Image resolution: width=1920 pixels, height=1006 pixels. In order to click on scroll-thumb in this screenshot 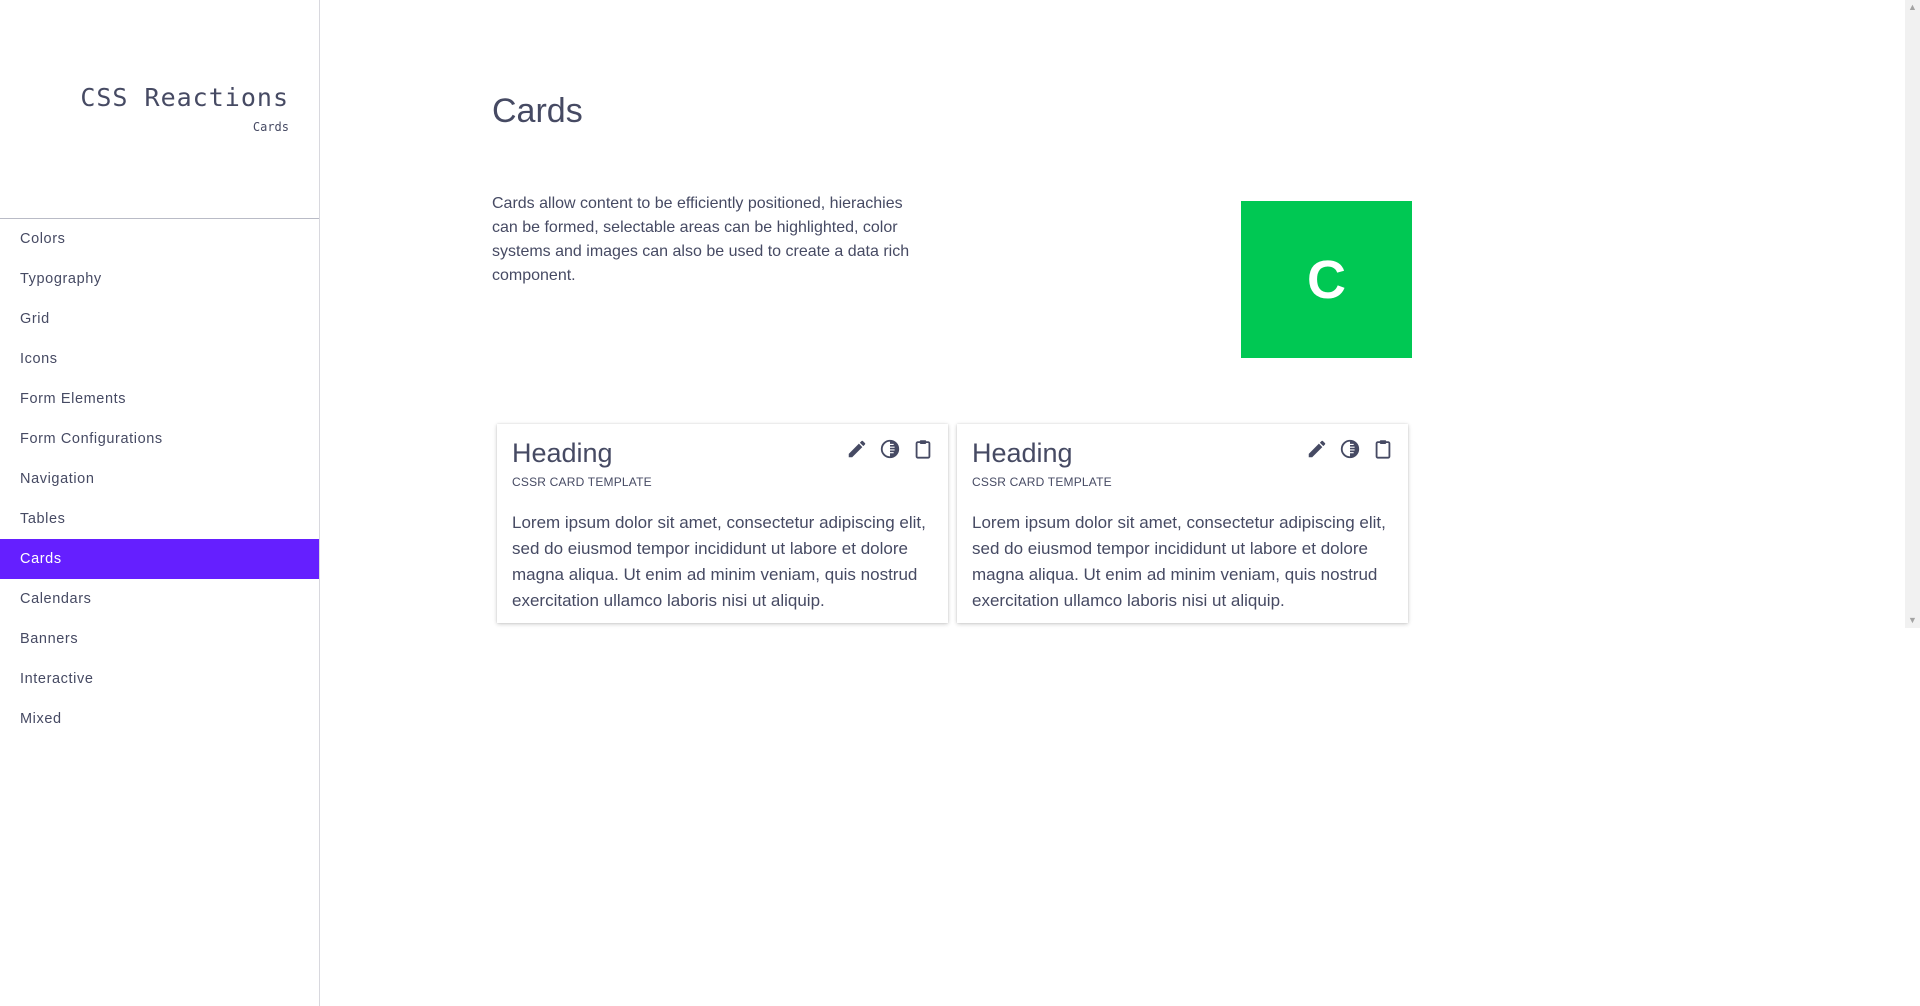, I will do `click(1912, 314)`.